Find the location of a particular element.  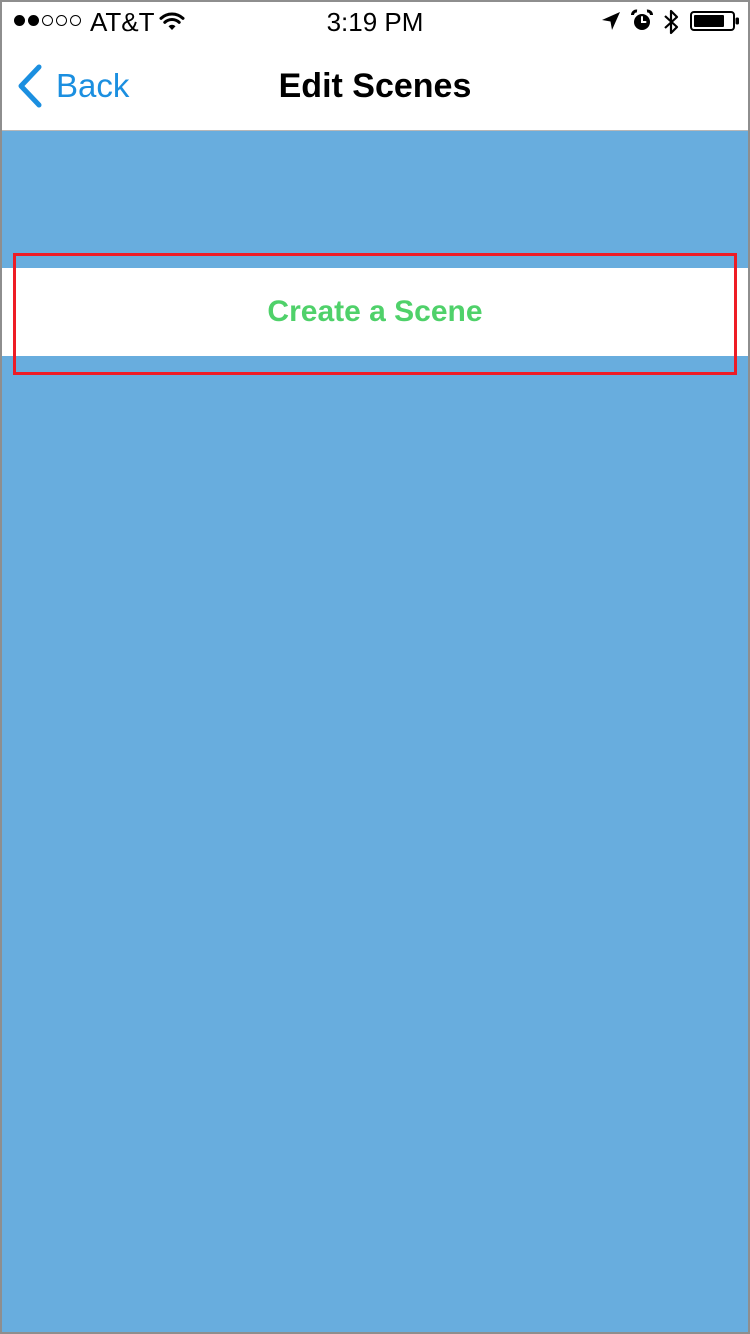

battery-icon is located at coordinates (714, 21).